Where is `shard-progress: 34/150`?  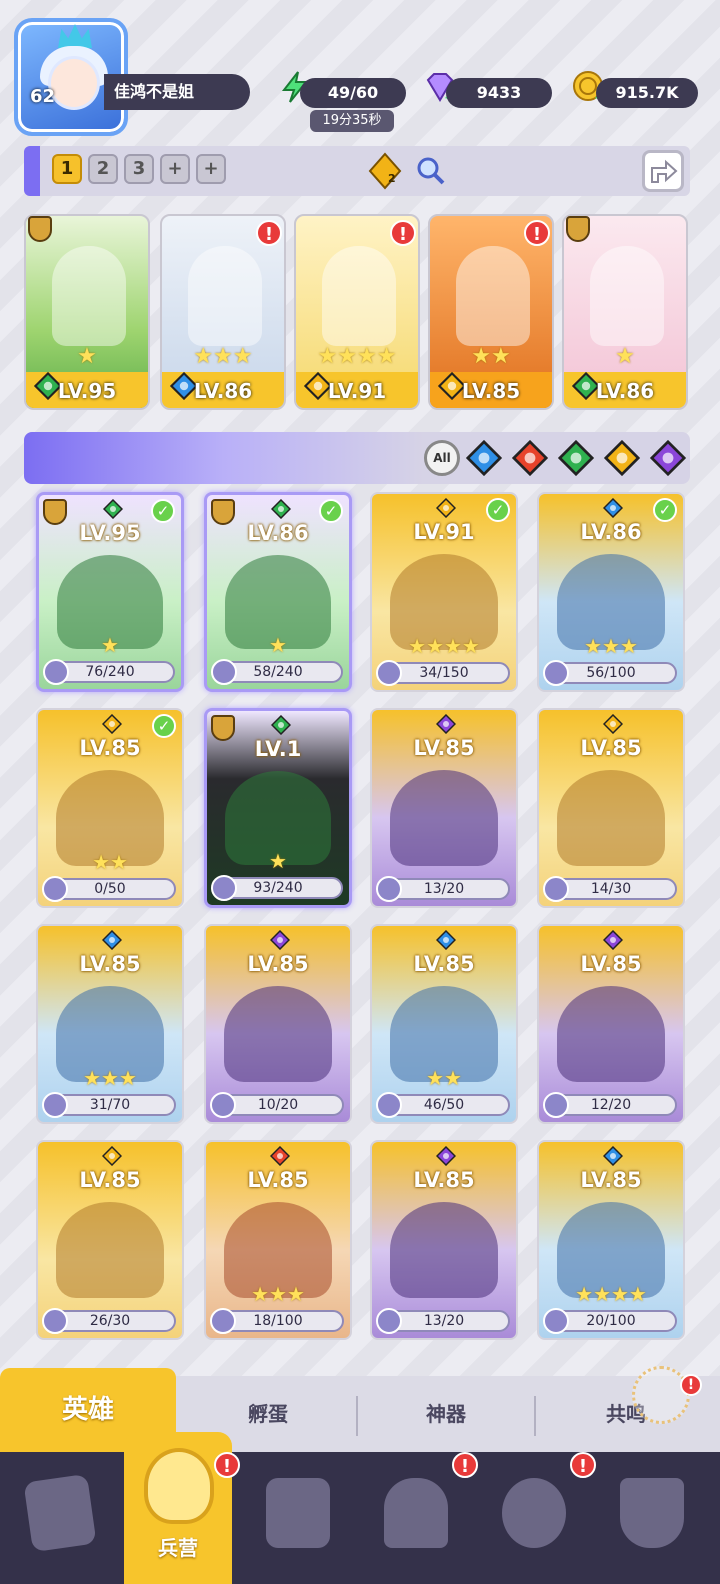
shard-progress: 34/150 is located at coordinates (443, 673).